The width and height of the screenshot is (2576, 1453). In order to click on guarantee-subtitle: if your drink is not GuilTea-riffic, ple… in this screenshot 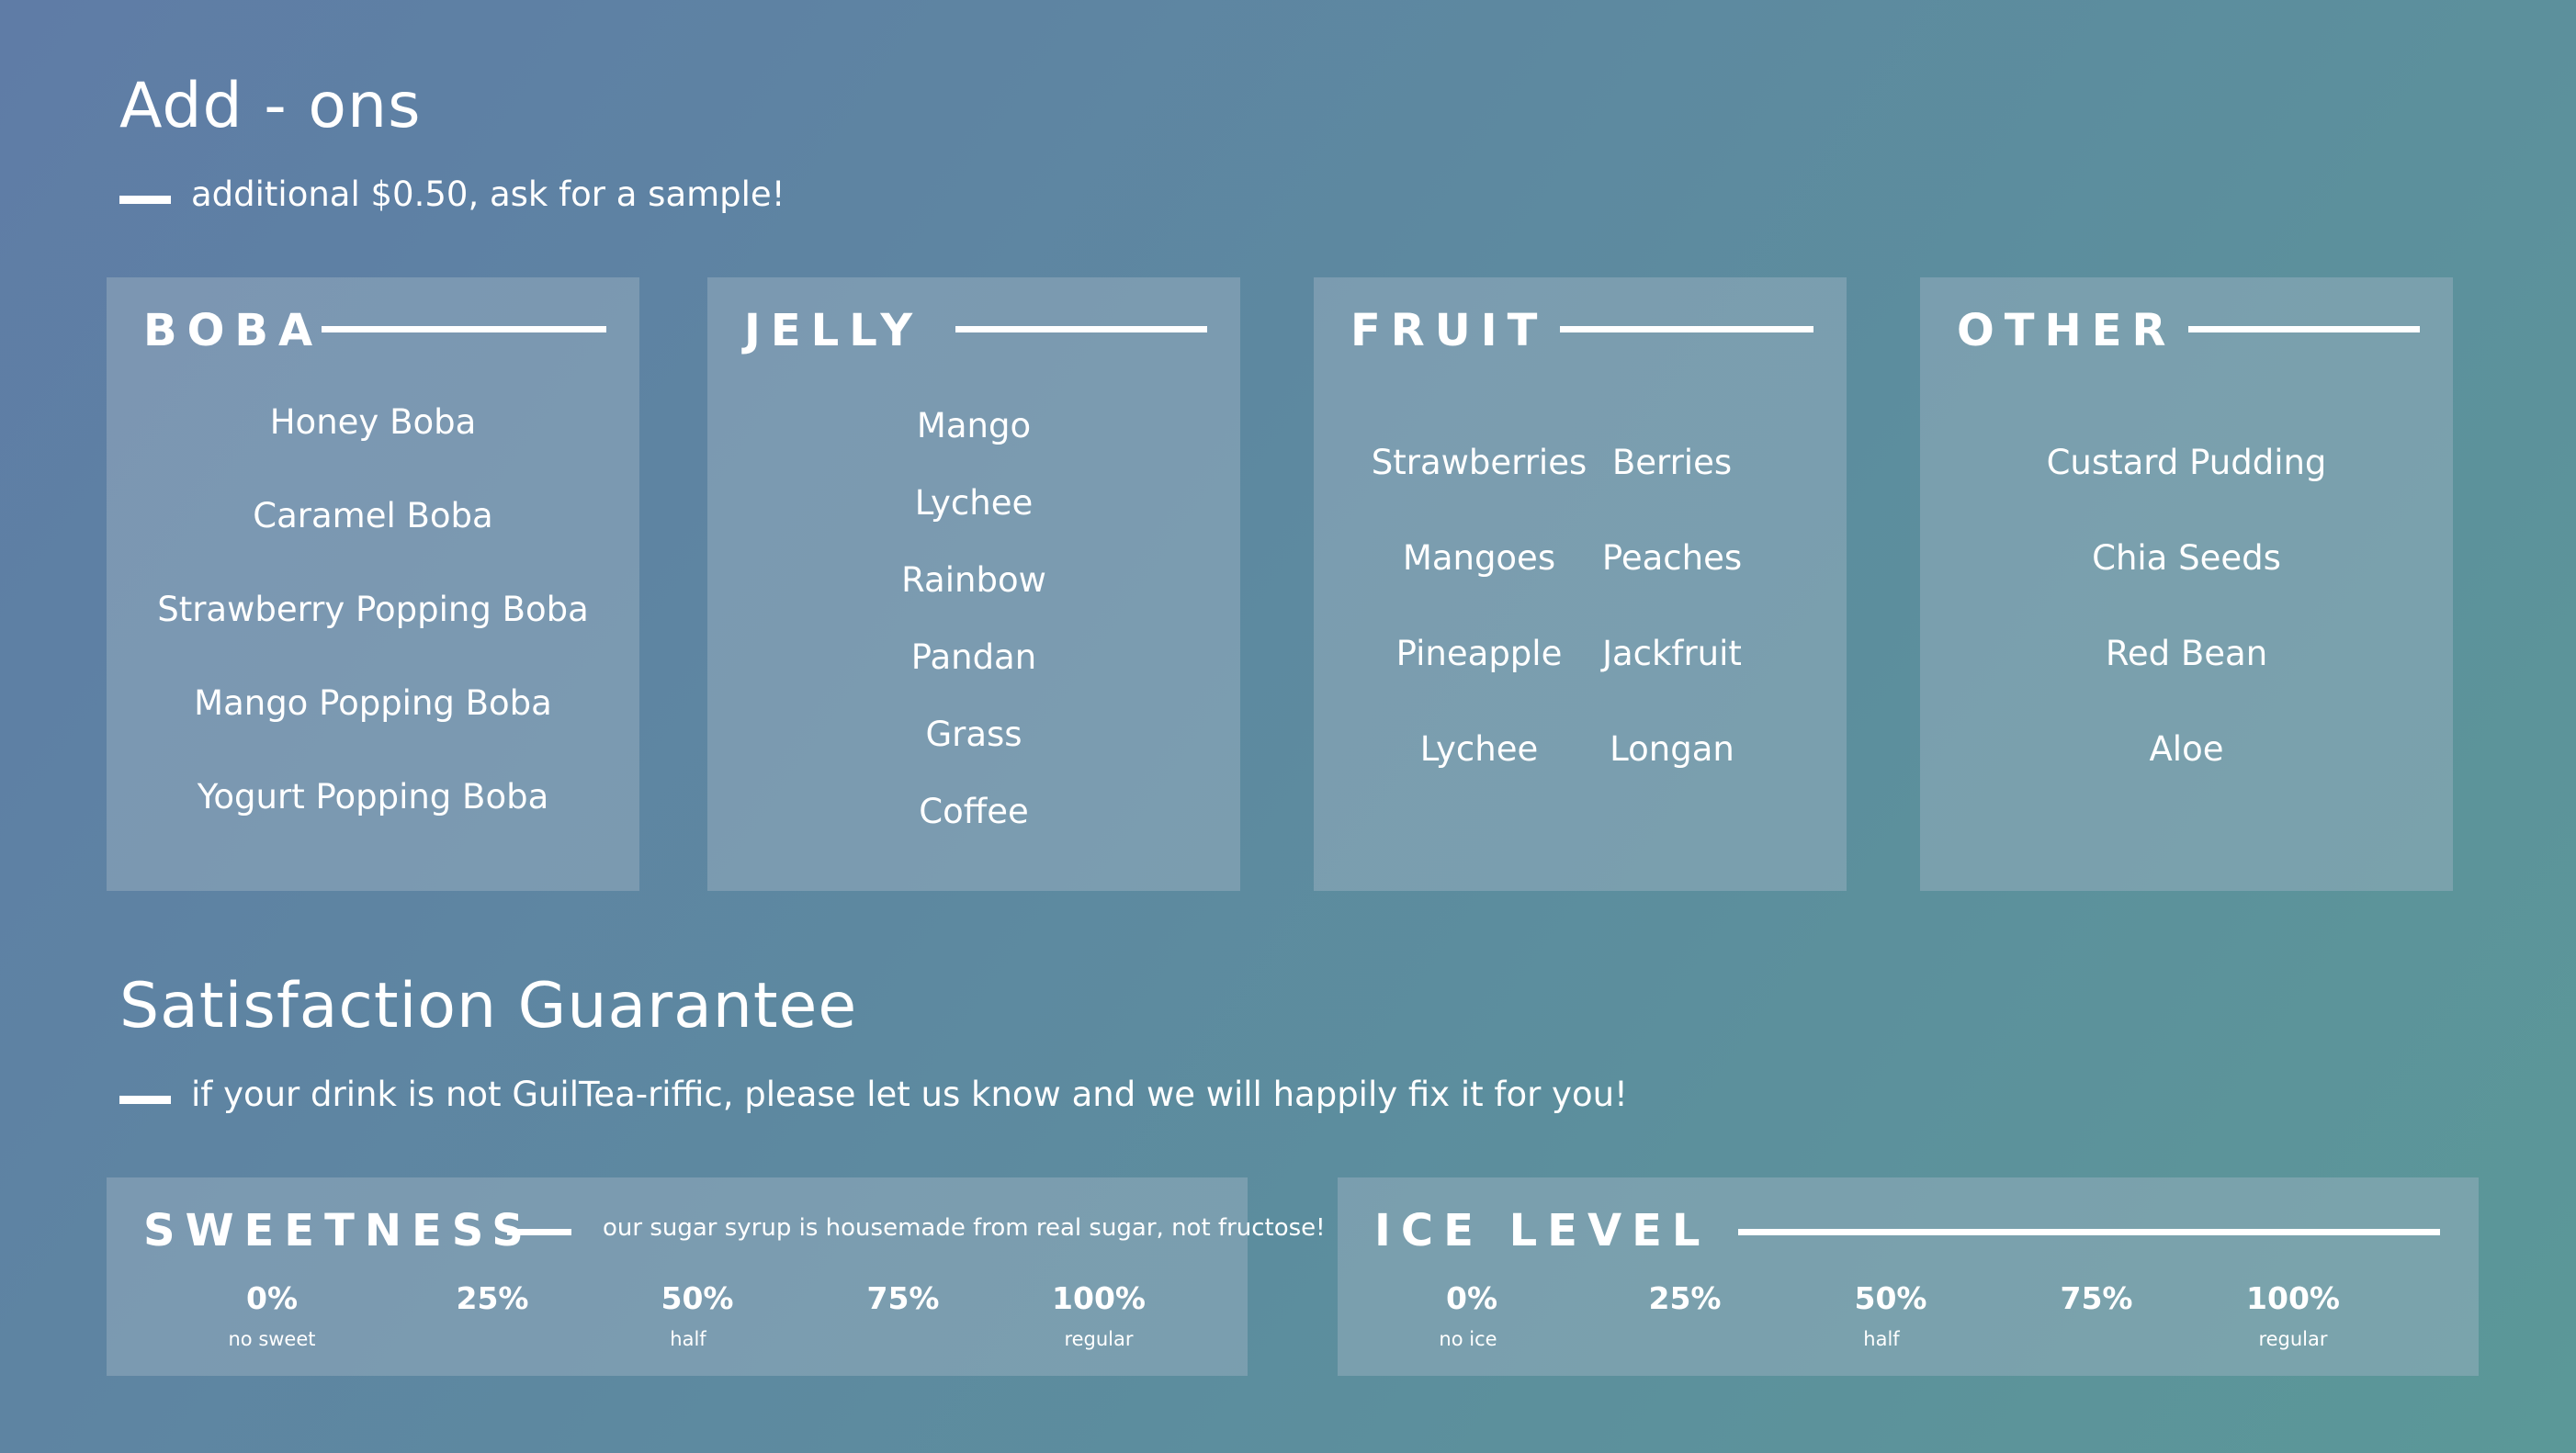, I will do `click(909, 1094)`.